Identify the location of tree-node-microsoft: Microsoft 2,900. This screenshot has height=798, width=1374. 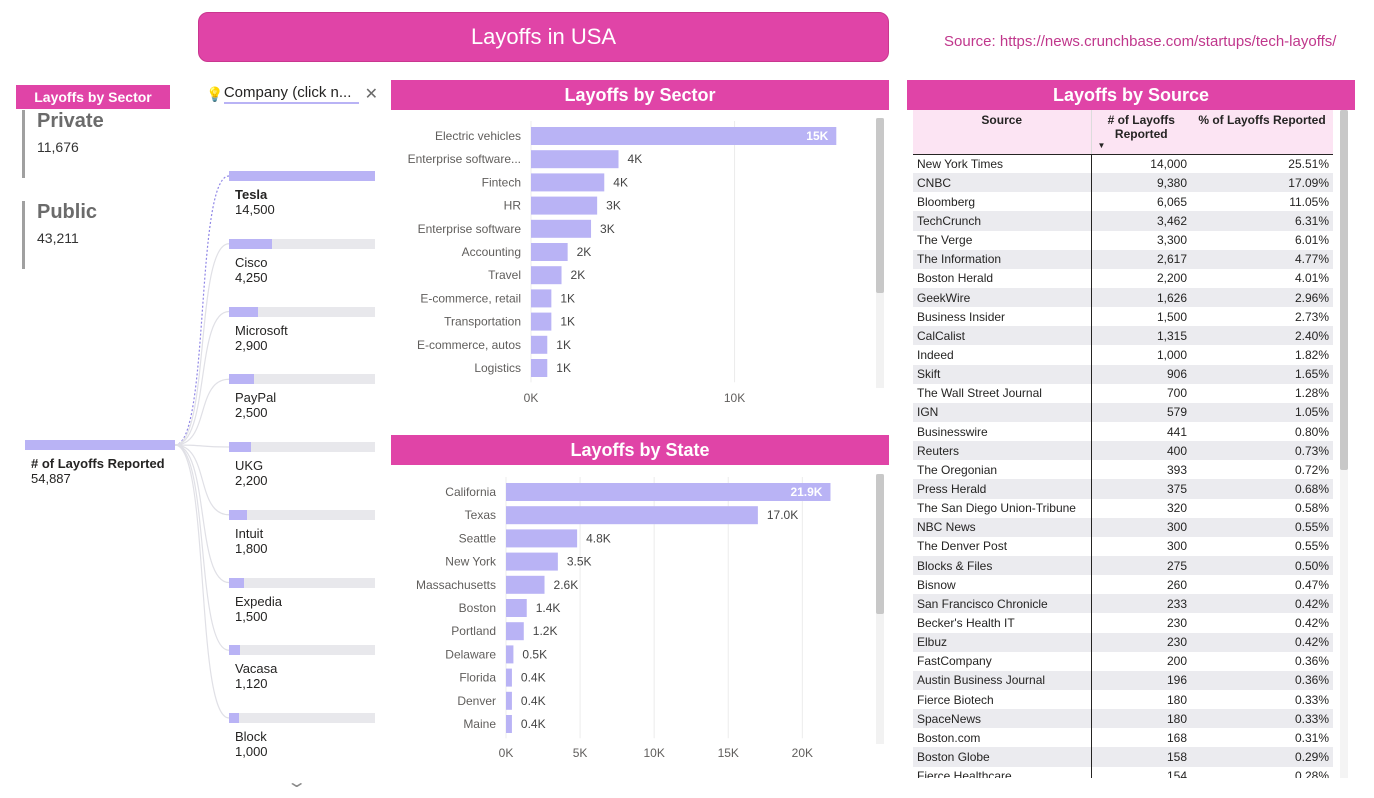
(302, 329).